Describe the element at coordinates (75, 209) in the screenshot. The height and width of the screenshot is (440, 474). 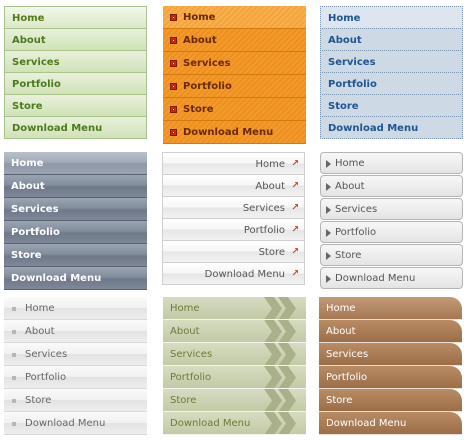
I see `slate-menu-item-services: Services` at that location.